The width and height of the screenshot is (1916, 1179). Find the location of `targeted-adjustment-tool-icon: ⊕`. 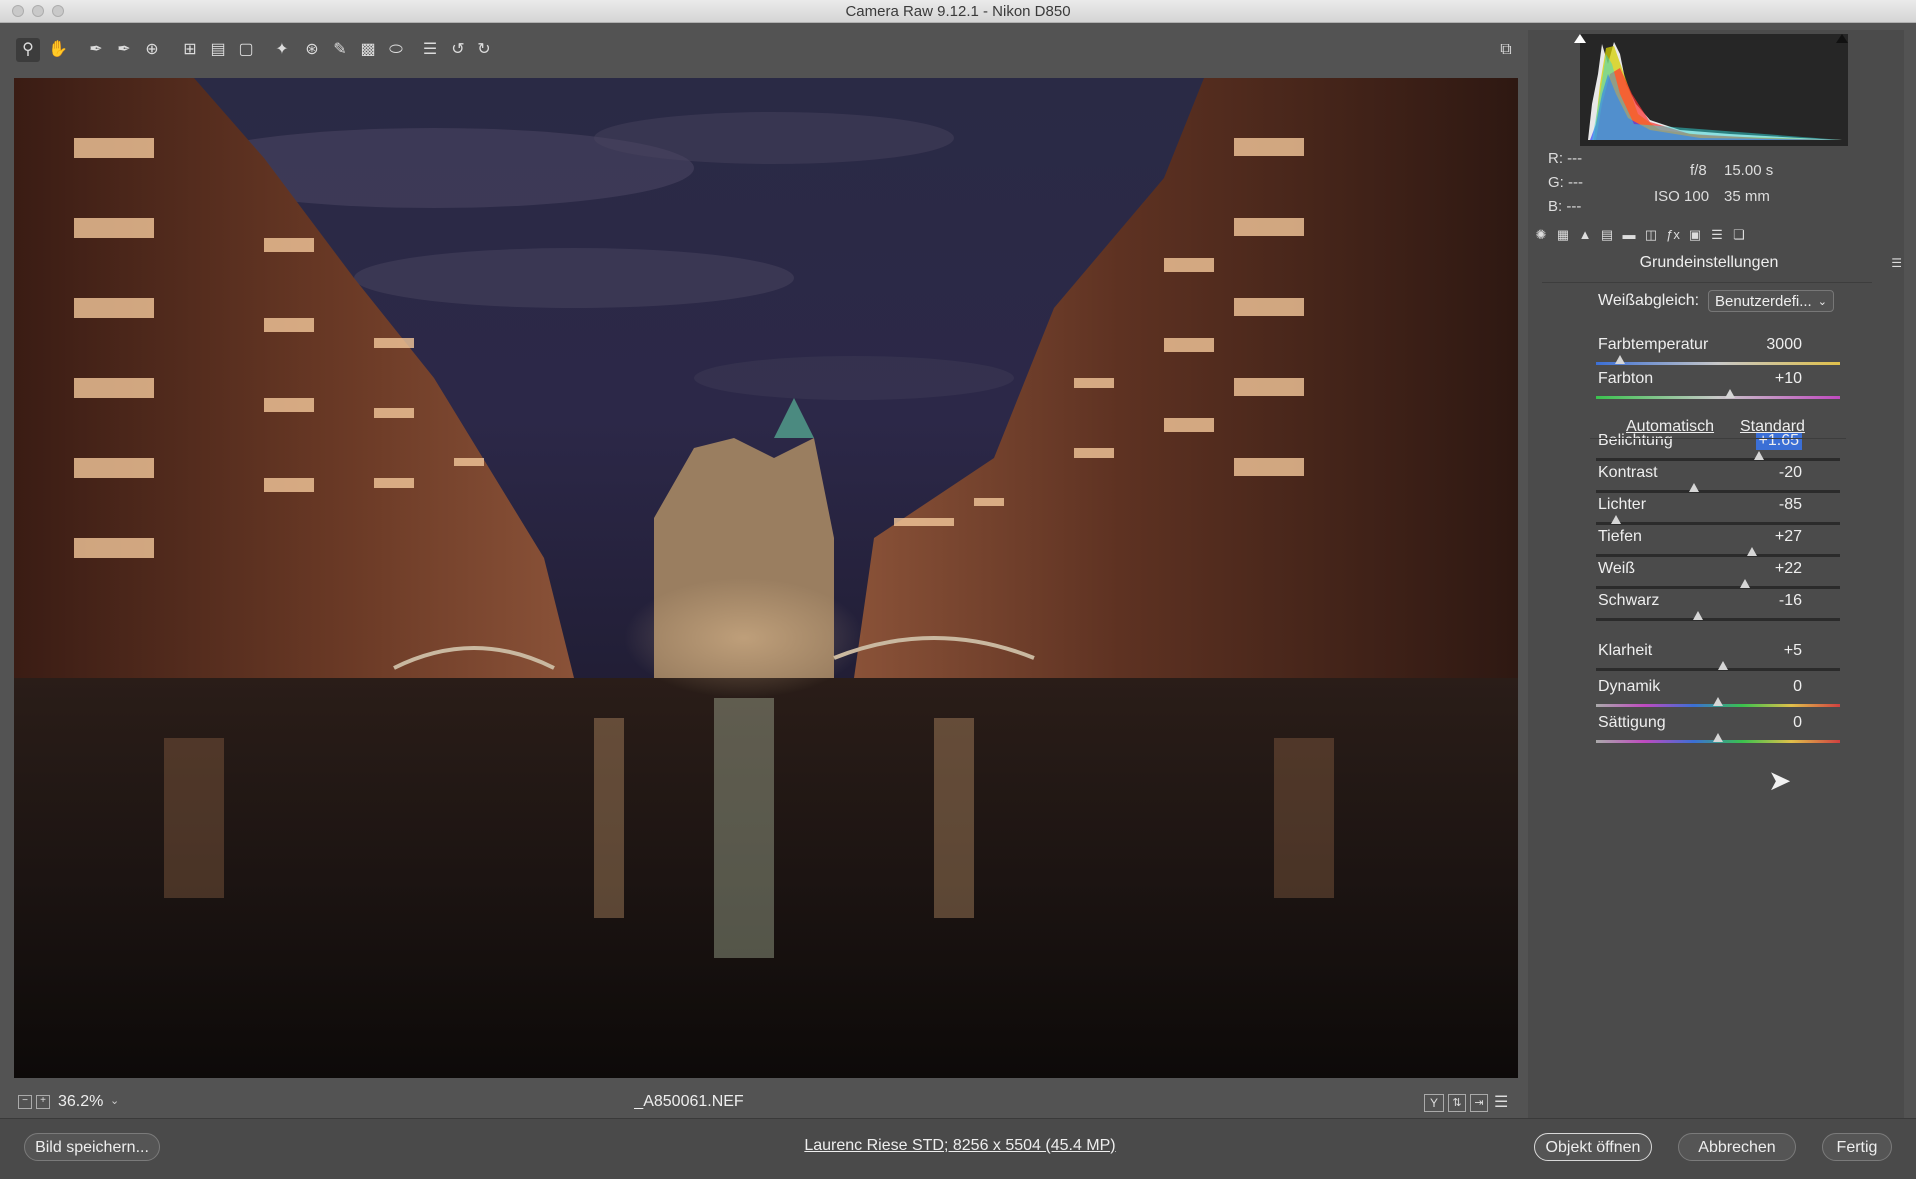

targeted-adjustment-tool-icon: ⊕ is located at coordinates (152, 50).